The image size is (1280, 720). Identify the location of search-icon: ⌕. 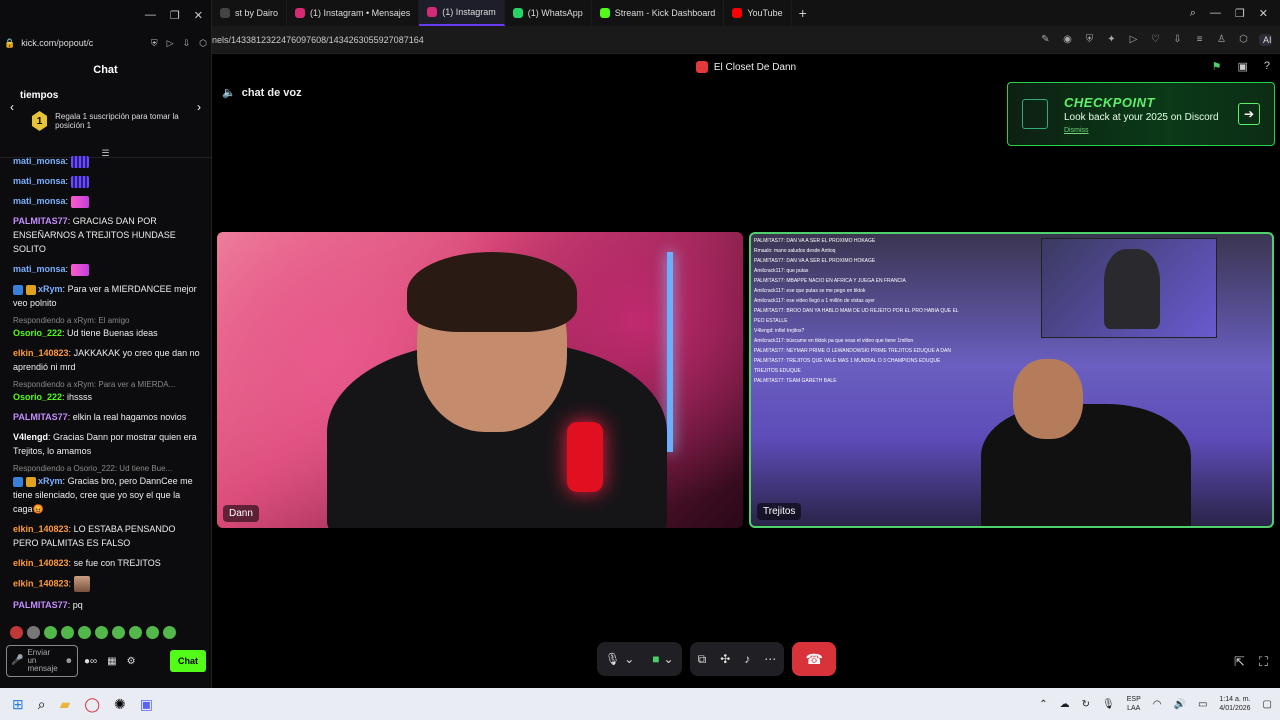
(1193, 13).